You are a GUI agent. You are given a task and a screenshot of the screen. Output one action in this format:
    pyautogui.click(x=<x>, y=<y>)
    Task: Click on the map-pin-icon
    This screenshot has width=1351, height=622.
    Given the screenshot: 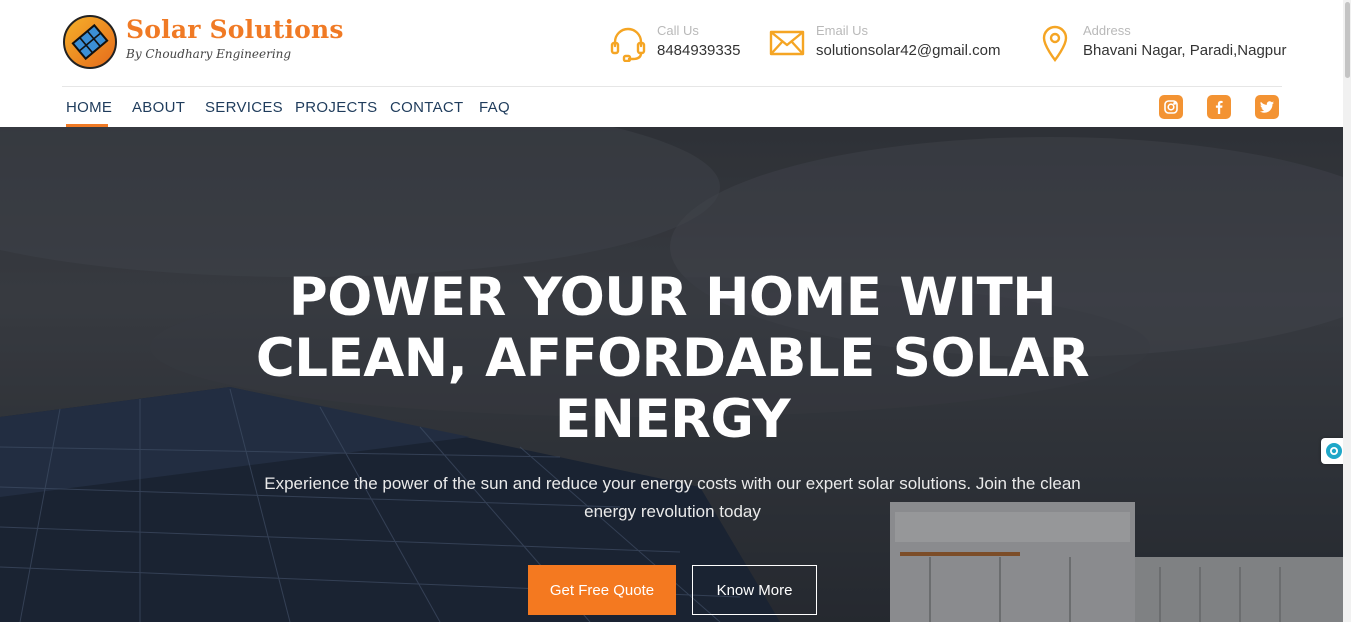 What is the action you would take?
    pyautogui.click(x=1055, y=43)
    